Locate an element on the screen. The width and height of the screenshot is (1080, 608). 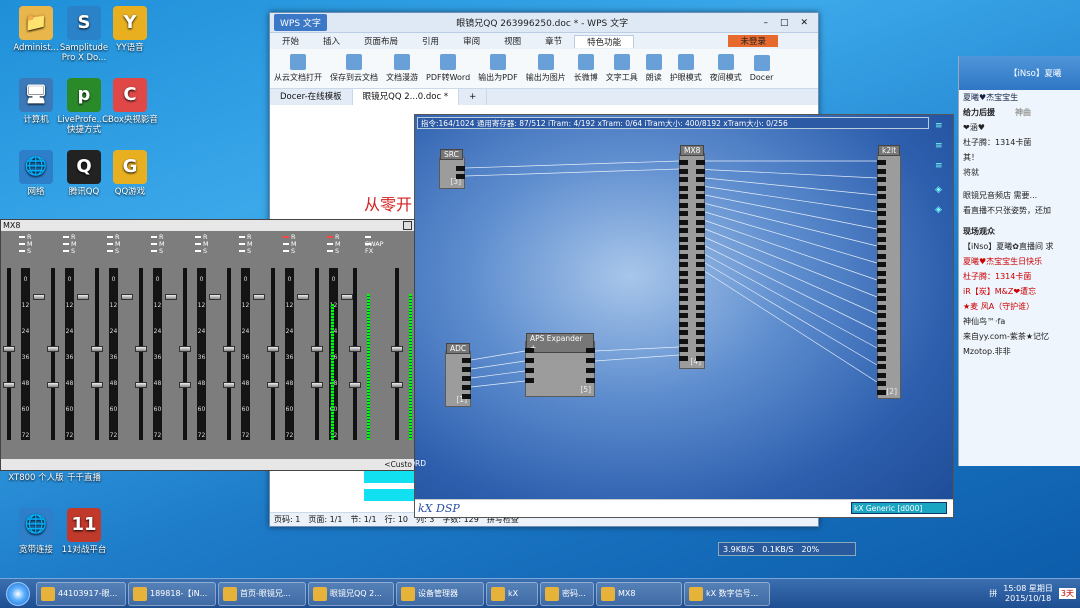
ribbon-button: 文档漫游 is located at coordinates (402, 68).